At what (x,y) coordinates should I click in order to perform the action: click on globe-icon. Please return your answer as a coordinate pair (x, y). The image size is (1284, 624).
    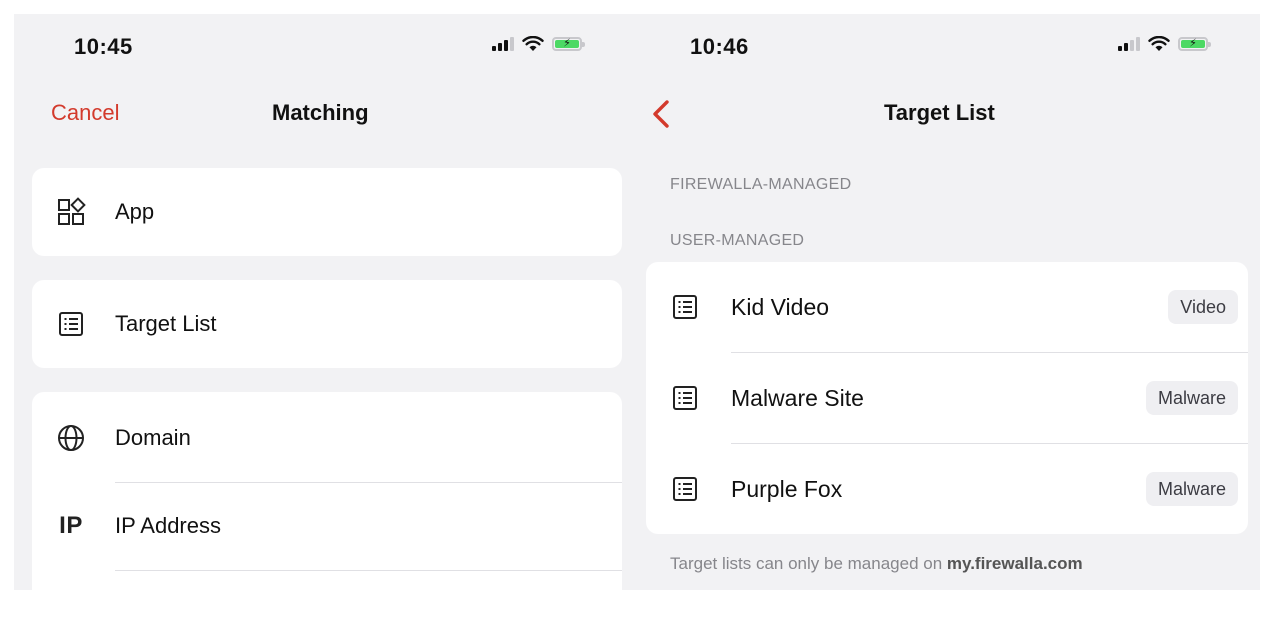
    Looking at the image, I should click on (71, 438).